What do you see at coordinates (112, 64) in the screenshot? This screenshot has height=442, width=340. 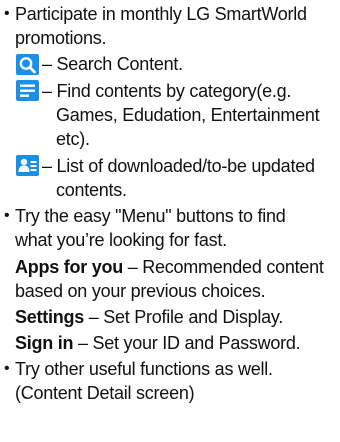 I see `search-content-text: – Search Content.` at bounding box center [112, 64].